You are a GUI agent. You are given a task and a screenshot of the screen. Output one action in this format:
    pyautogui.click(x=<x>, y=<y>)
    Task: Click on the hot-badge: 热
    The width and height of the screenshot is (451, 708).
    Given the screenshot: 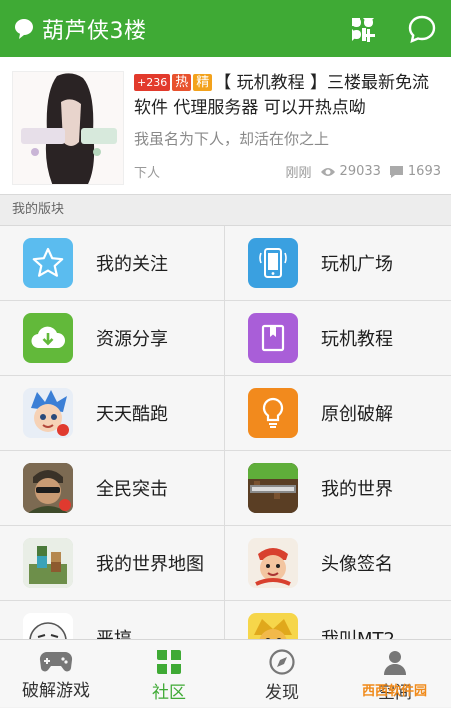 What is the action you would take?
    pyautogui.click(x=182, y=82)
    